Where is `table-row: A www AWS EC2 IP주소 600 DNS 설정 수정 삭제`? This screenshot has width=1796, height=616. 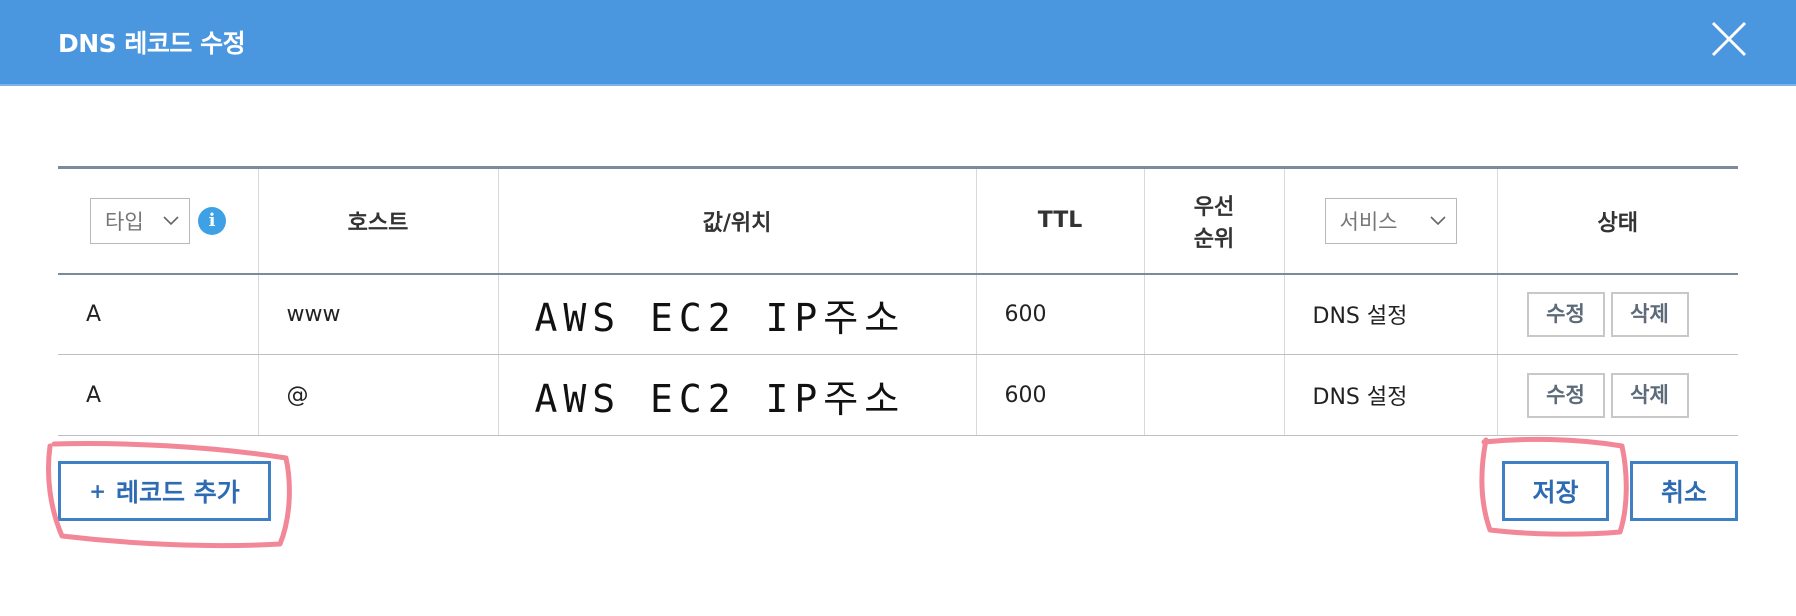
table-row: A www AWS EC2 IP주소 600 DNS 설정 수정 삭제 is located at coordinates (898, 314).